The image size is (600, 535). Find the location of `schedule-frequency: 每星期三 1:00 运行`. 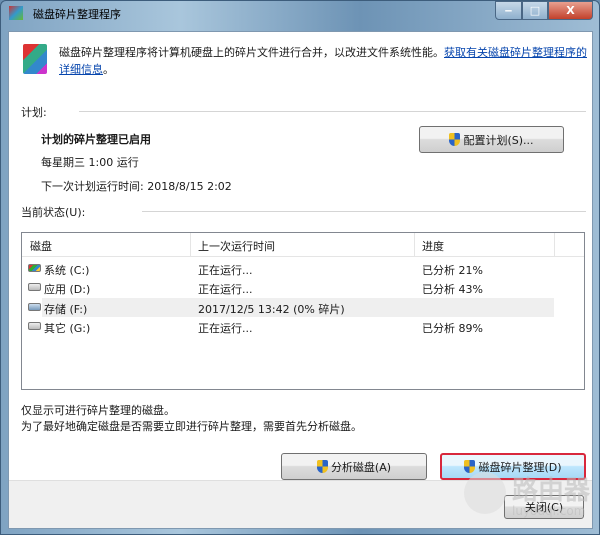

schedule-frequency: 每星期三 1:00 运行 is located at coordinates (90, 162).